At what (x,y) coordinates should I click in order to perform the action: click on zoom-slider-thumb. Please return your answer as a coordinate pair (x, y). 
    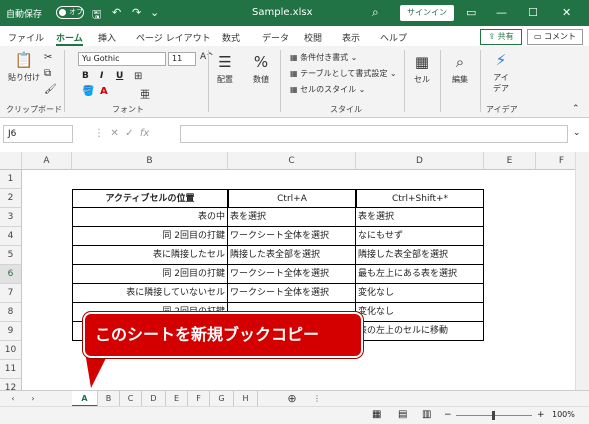
    Looking at the image, I should click on (493, 415).